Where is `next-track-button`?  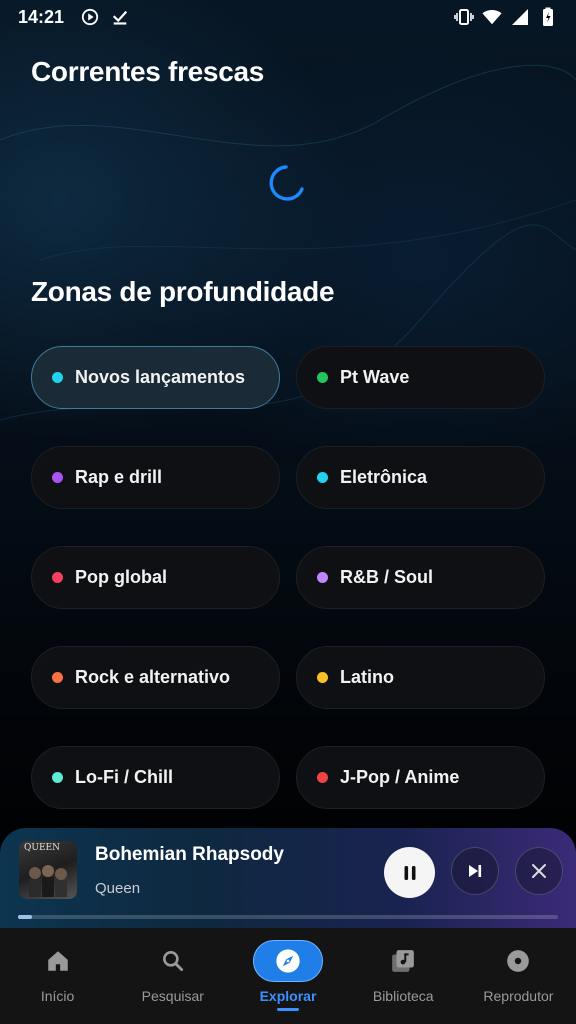
next-track-button is located at coordinates (475, 871).